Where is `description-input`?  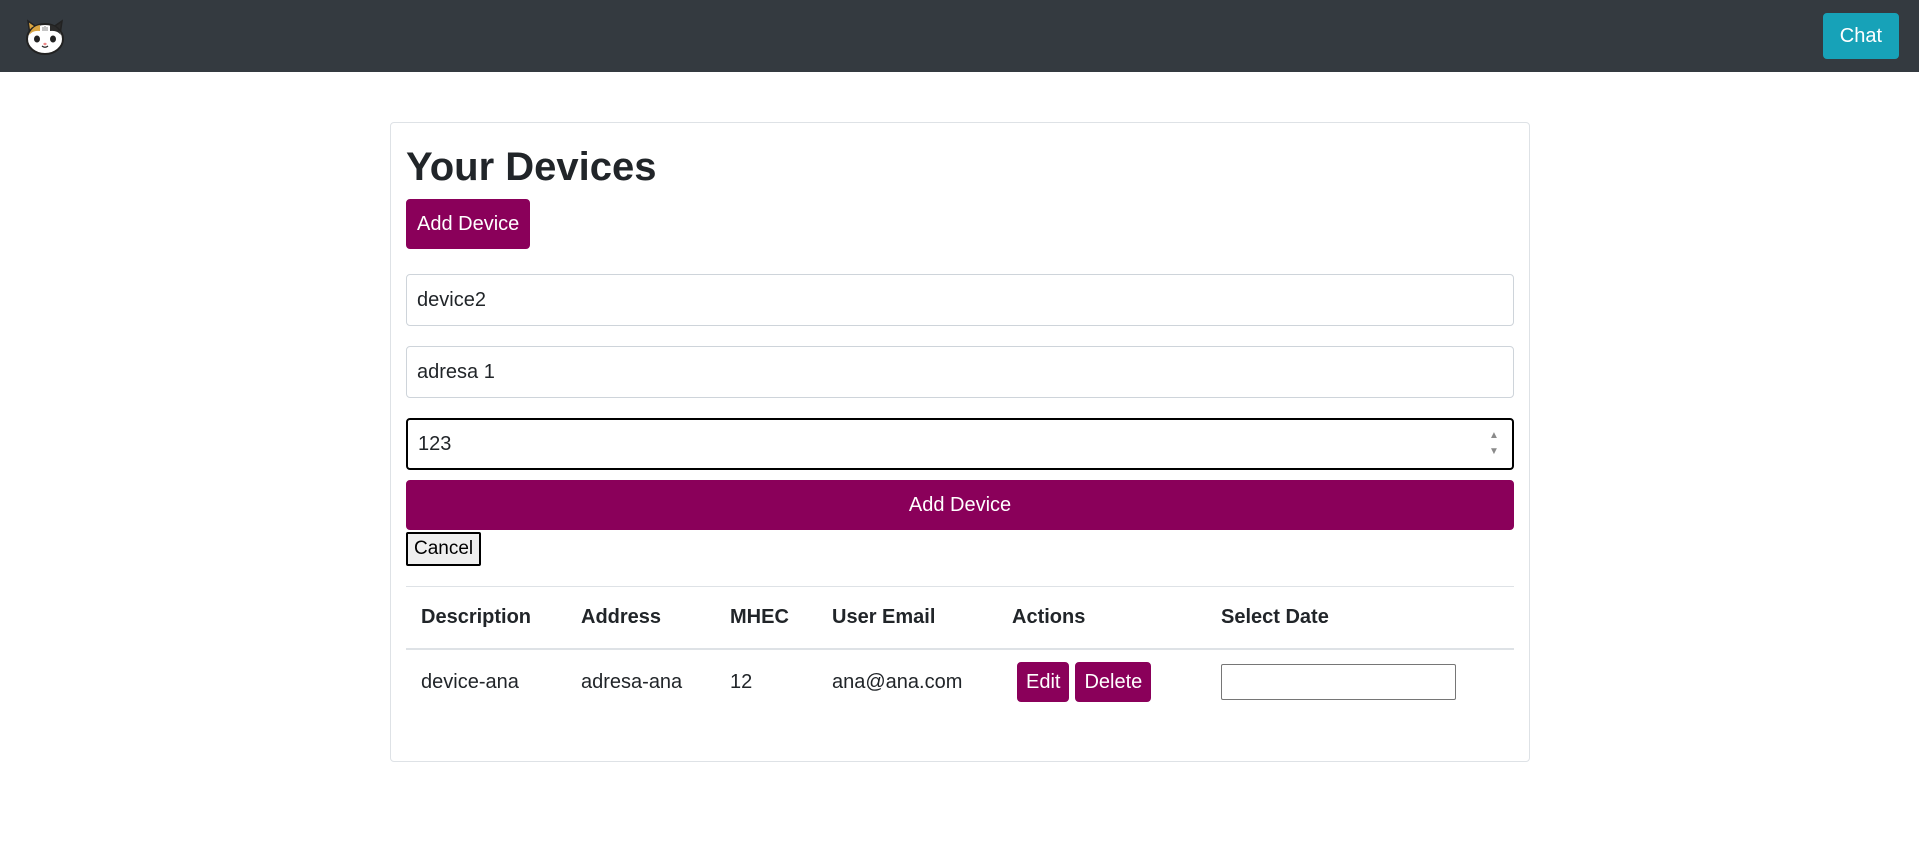
description-input is located at coordinates (960, 300).